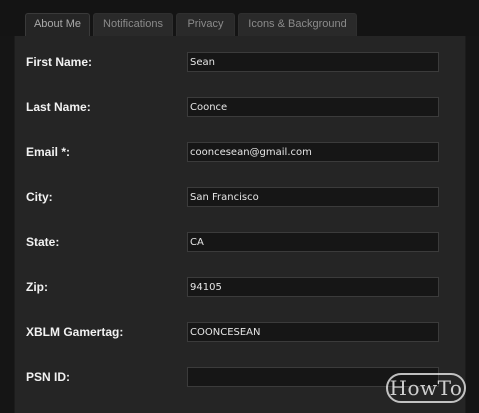  I want to click on psn-id-label: PSN ID:, so click(48, 377).